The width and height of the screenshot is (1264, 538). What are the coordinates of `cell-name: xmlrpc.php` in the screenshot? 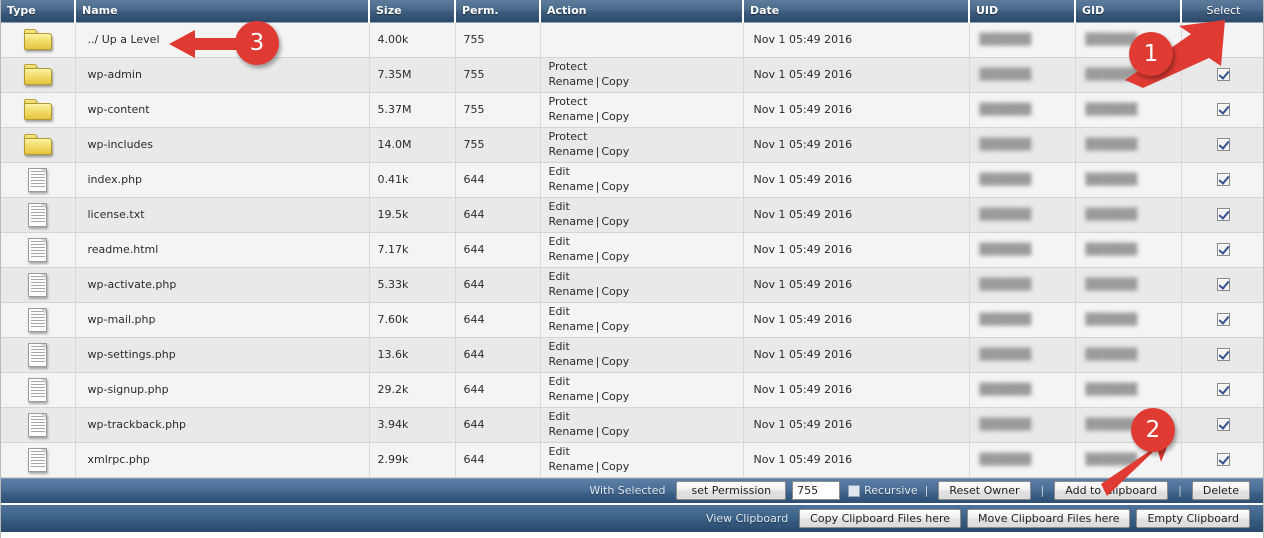 It's located at (222, 460).